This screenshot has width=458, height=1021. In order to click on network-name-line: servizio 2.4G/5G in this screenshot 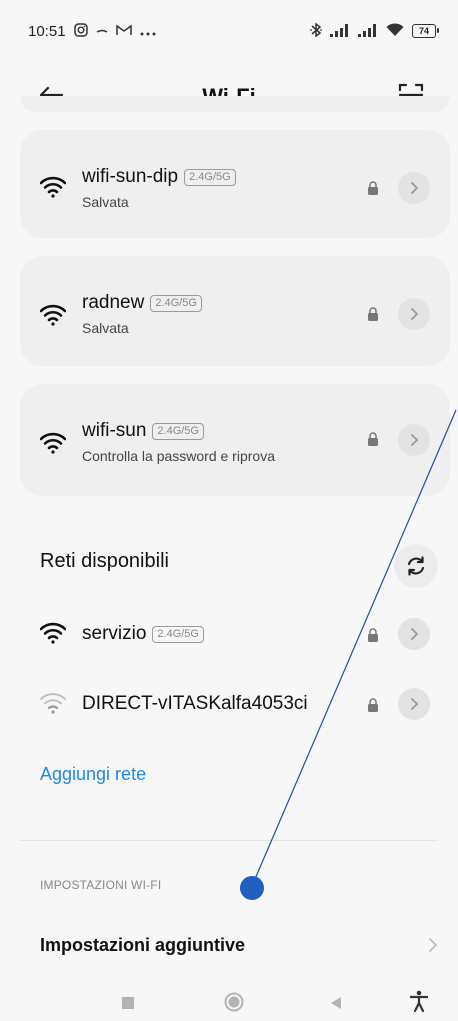, I will do `click(143, 634)`.